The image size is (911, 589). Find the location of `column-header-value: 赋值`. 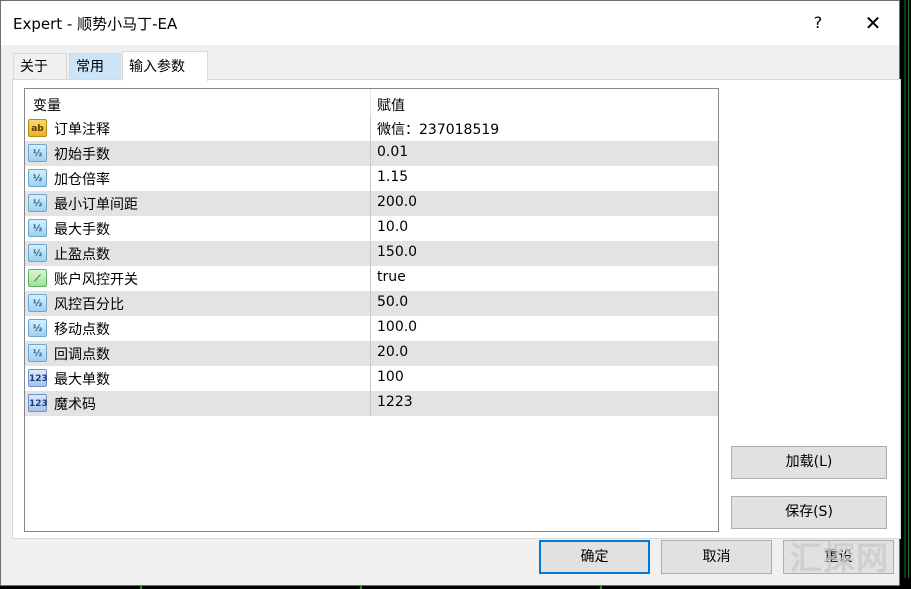

column-header-value: 赋值 is located at coordinates (391, 105).